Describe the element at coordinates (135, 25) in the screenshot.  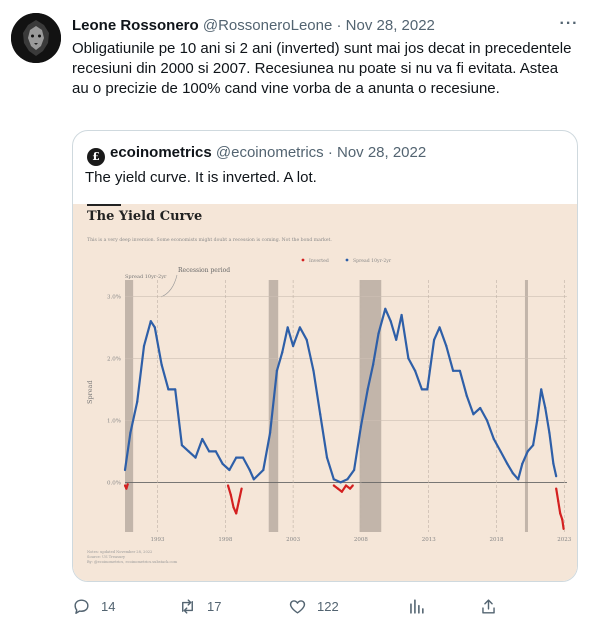
I see `author-name: Leone Rossonero` at that location.